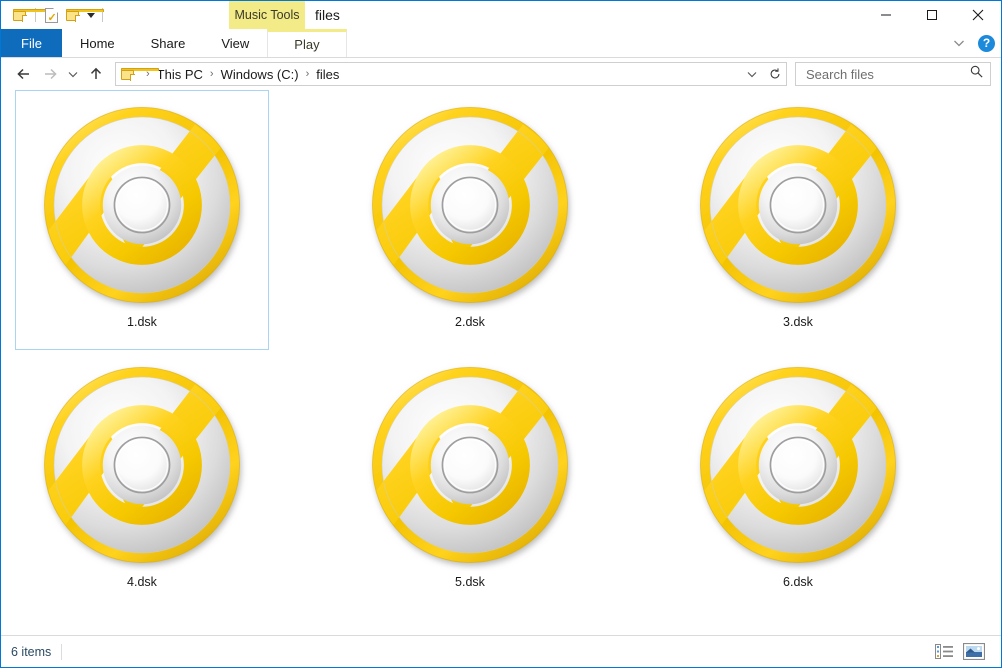 The height and width of the screenshot is (668, 1002). What do you see at coordinates (501, 43) in the screenshot?
I see `ribbon-tab-bar: File Home Share View Play ?` at bounding box center [501, 43].